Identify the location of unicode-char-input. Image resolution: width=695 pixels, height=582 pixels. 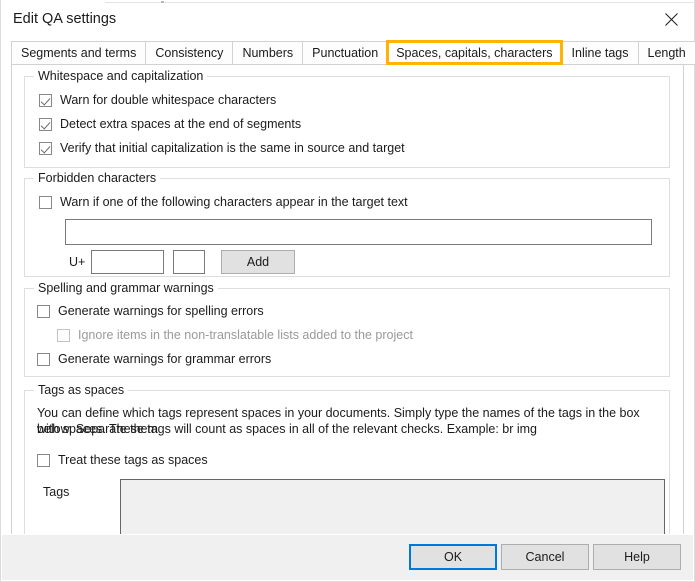
(189, 262).